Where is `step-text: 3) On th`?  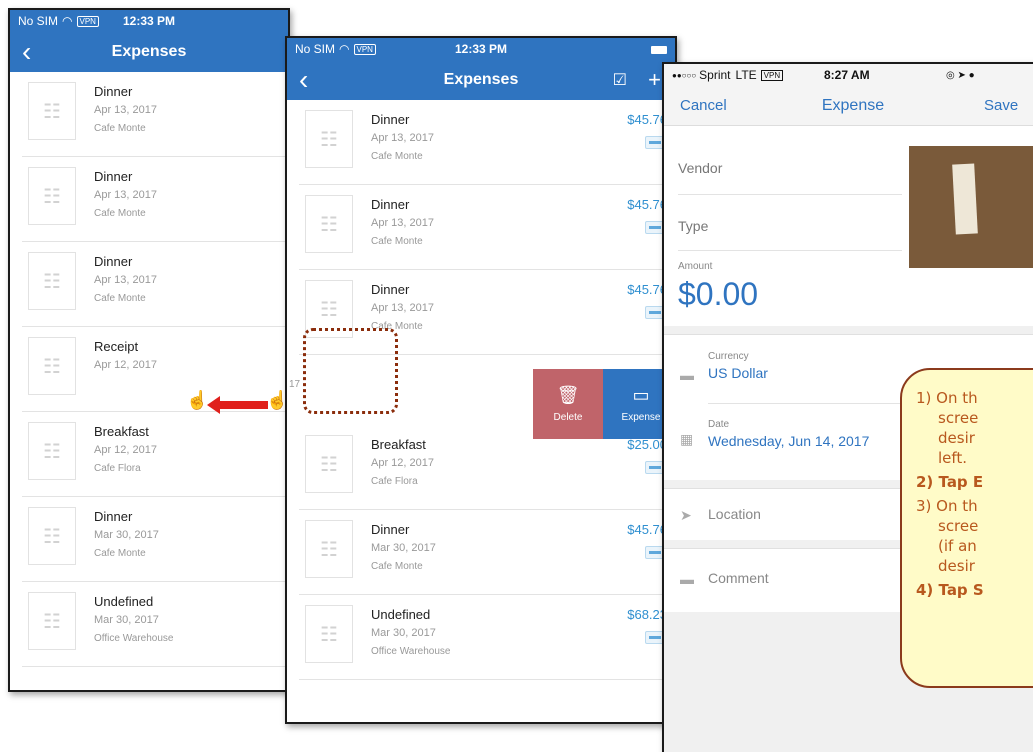 step-text: 3) On th is located at coordinates (947, 506).